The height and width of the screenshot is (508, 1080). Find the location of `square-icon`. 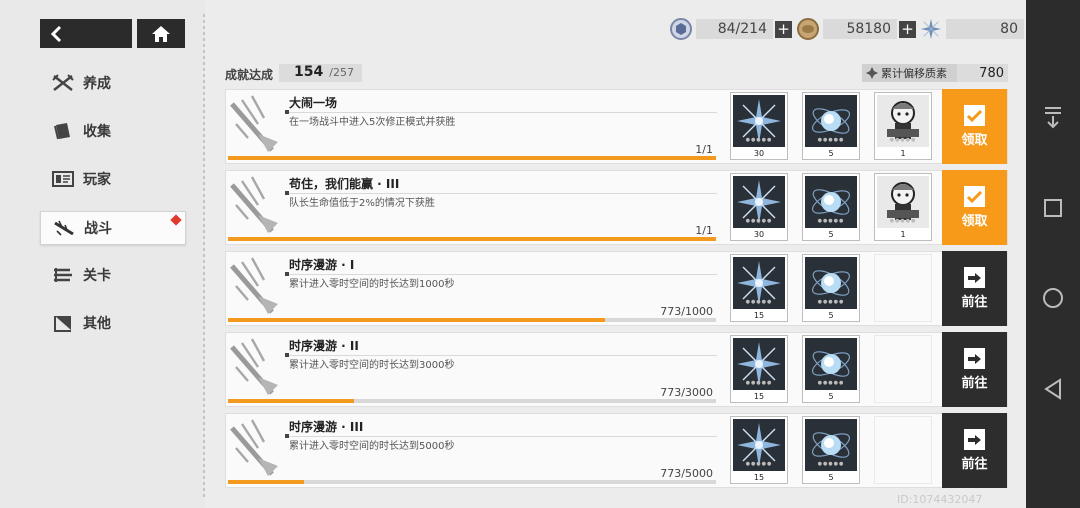

square-icon is located at coordinates (1053, 208).